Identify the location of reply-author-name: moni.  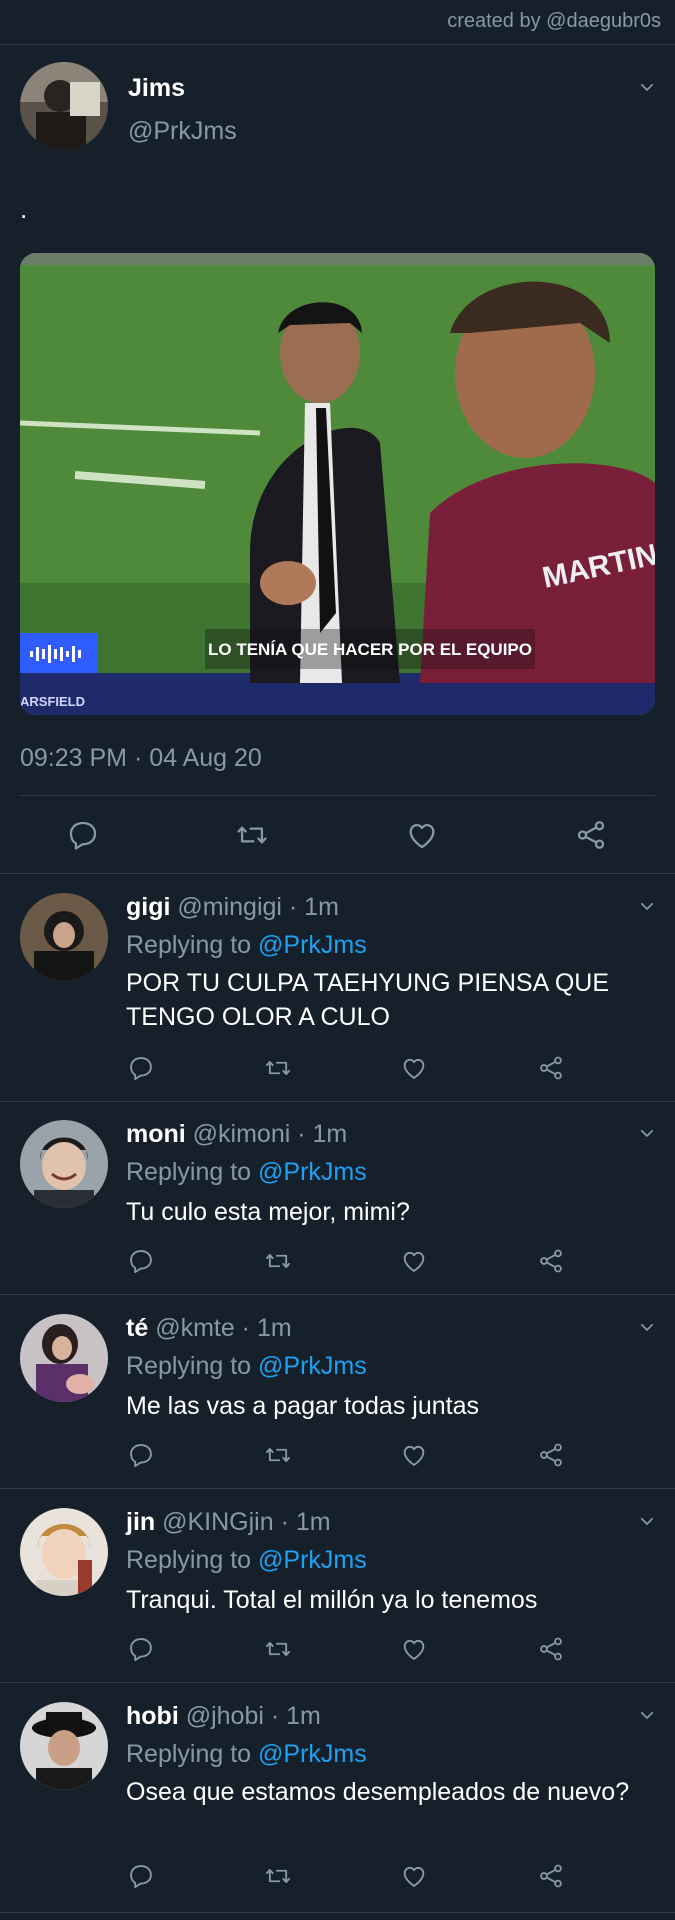
(156, 1134).